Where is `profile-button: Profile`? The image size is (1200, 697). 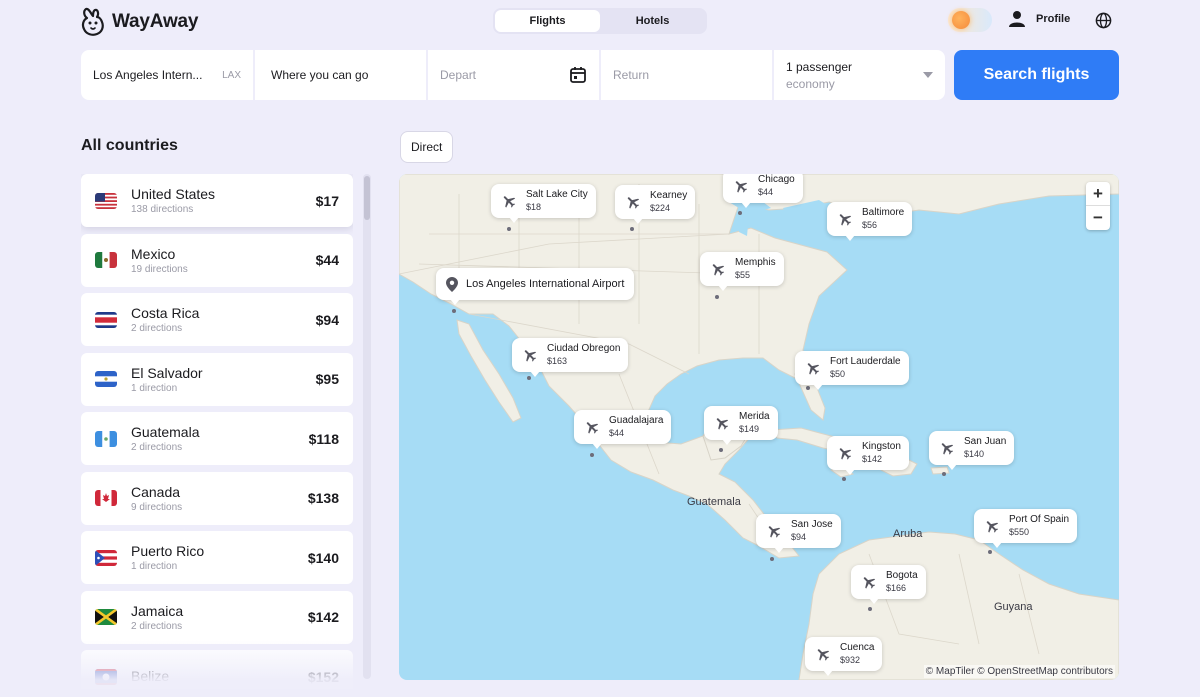 profile-button: Profile is located at coordinates (1039, 19).